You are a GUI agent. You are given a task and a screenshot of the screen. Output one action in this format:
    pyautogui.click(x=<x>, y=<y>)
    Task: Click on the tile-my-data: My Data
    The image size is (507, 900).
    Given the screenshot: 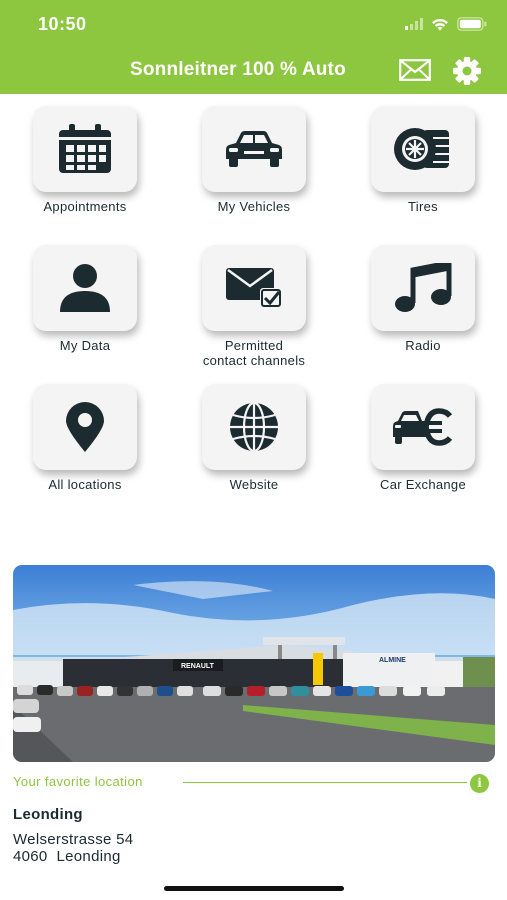 What is the action you would take?
    pyautogui.click(x=85, y=299)
    